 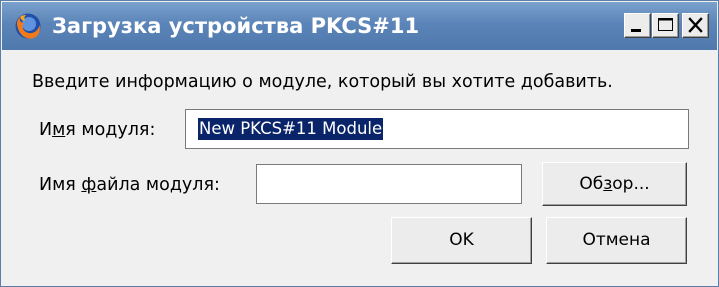 What do you see at coordinates (59, 130) in the screenshot?
I see `module-name-label-mnemonic: м` at bounding box center [59, 130].